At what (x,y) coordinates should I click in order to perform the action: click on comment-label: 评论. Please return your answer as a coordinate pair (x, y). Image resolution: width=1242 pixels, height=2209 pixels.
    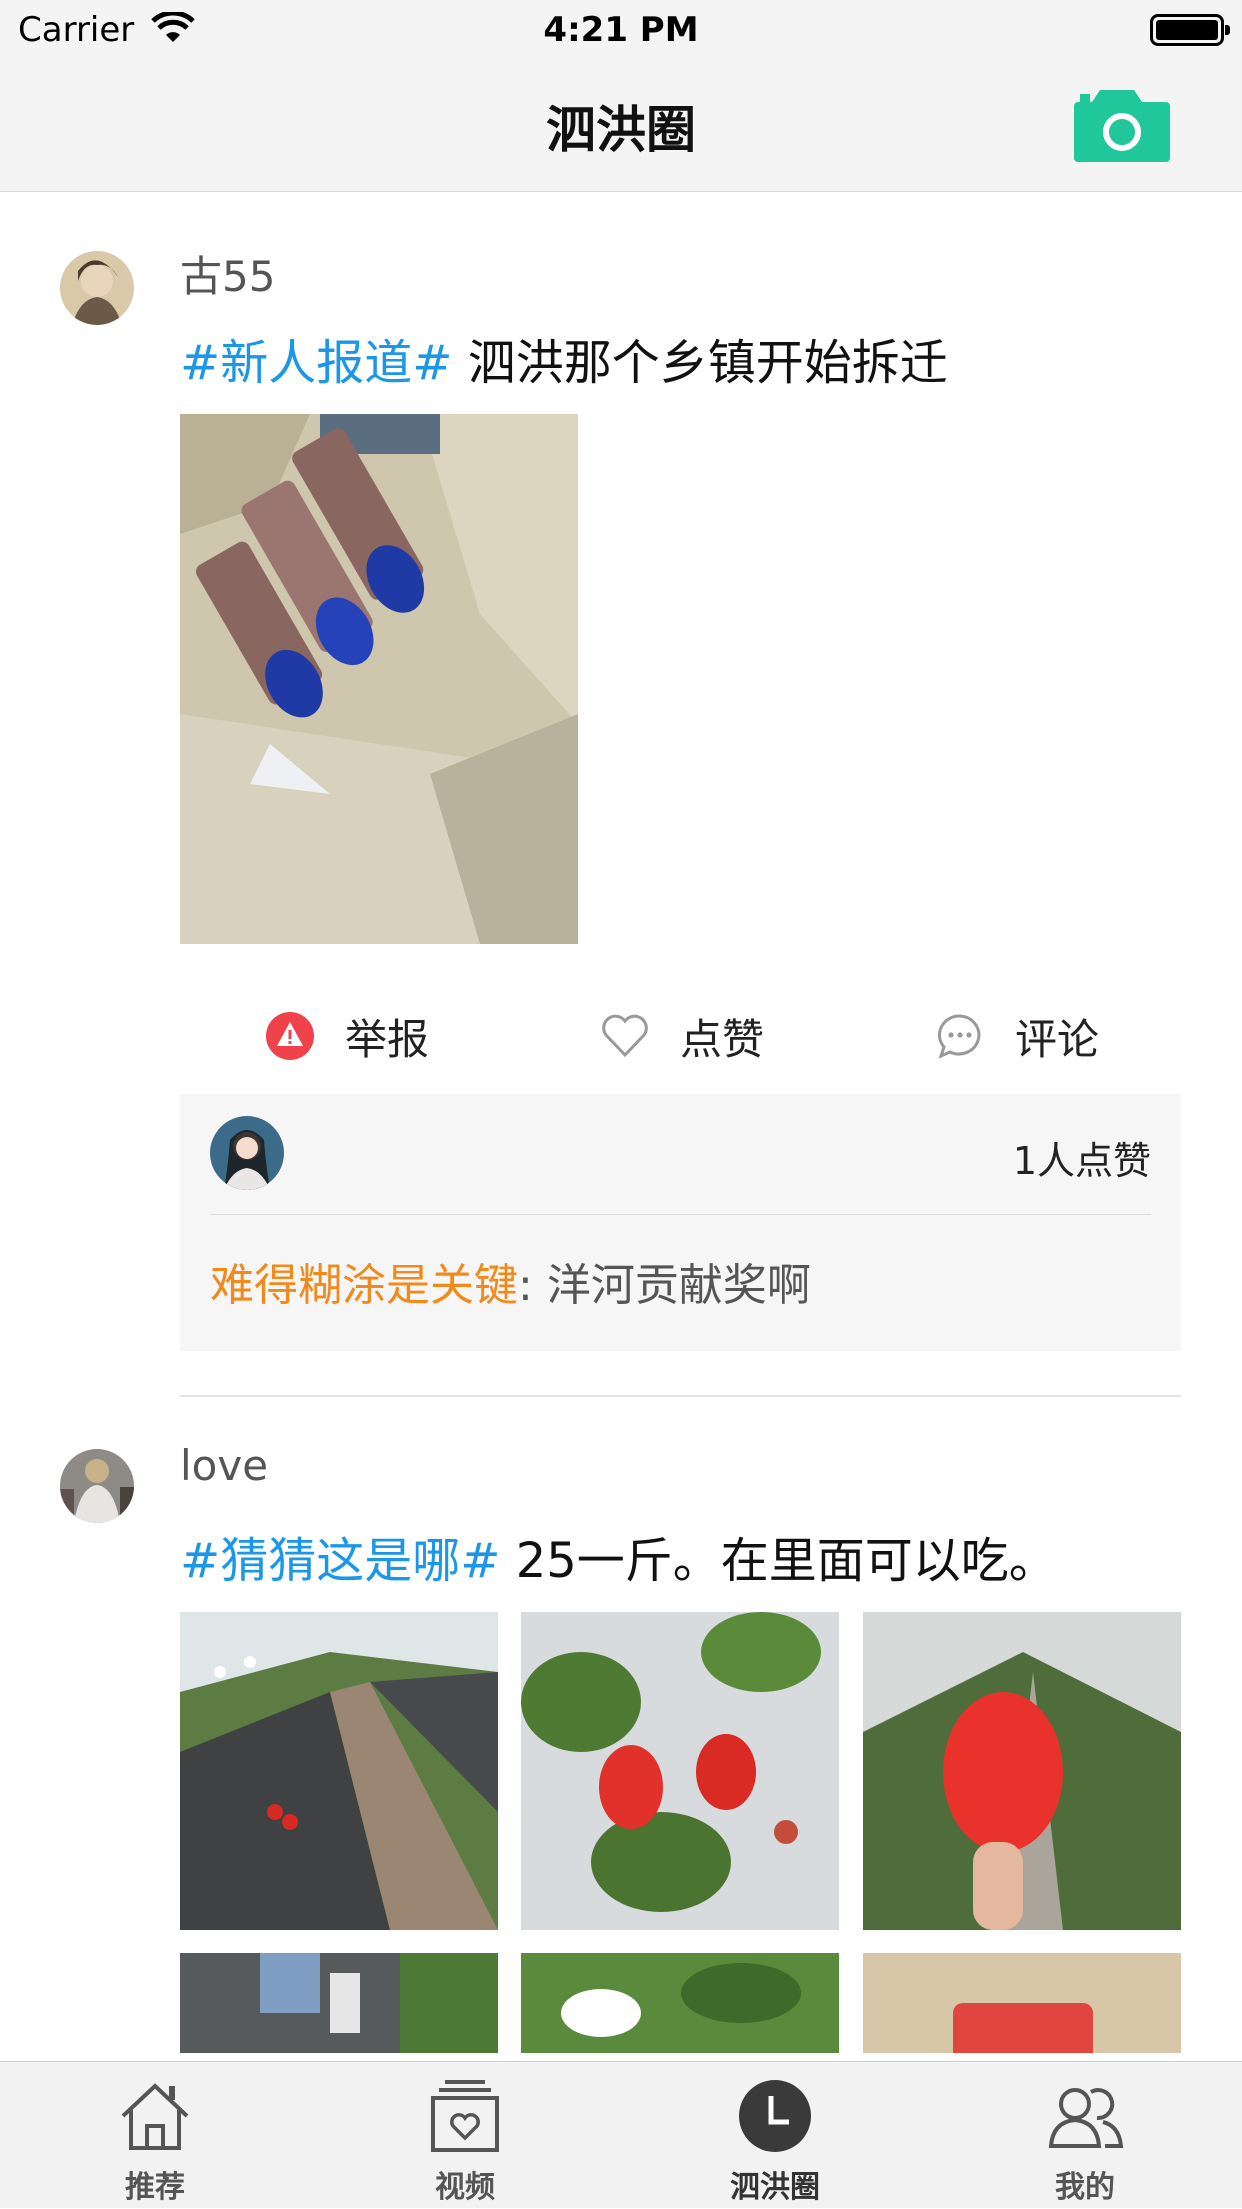
    Looking at the image, I should click on (1057, 1039).